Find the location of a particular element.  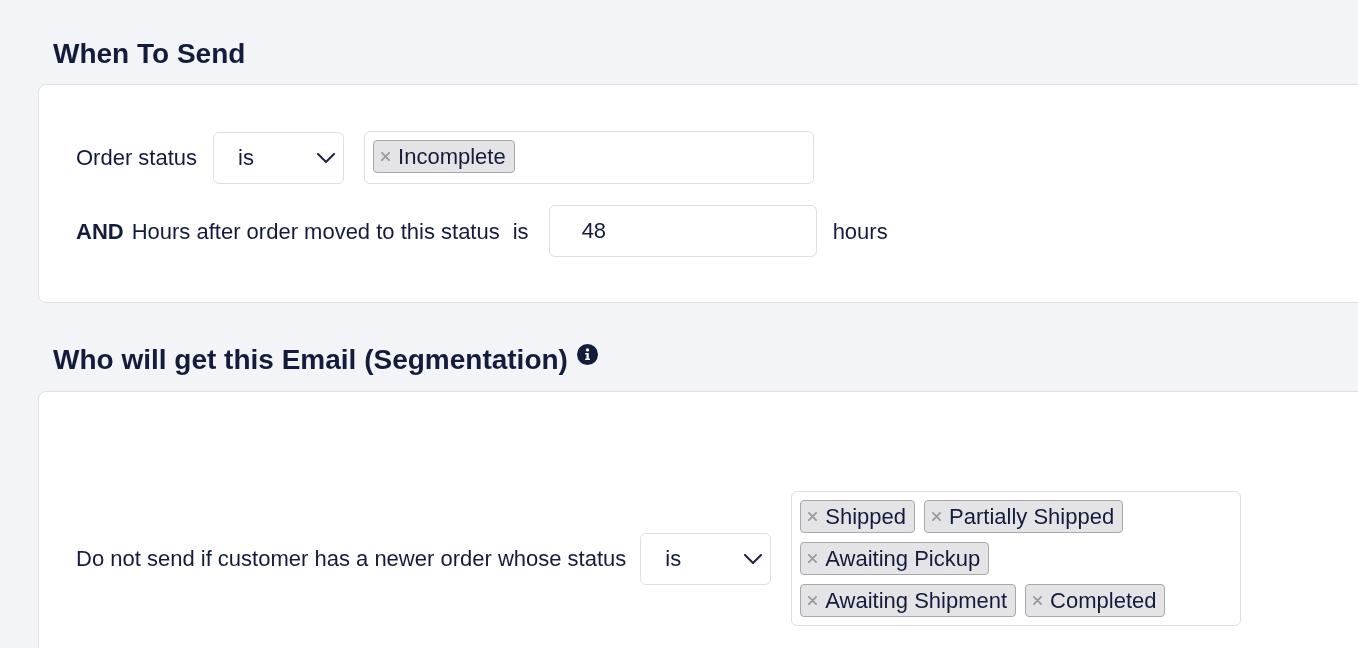

field-label: Hours after order moved to this status is located at coordinates (315, 231).